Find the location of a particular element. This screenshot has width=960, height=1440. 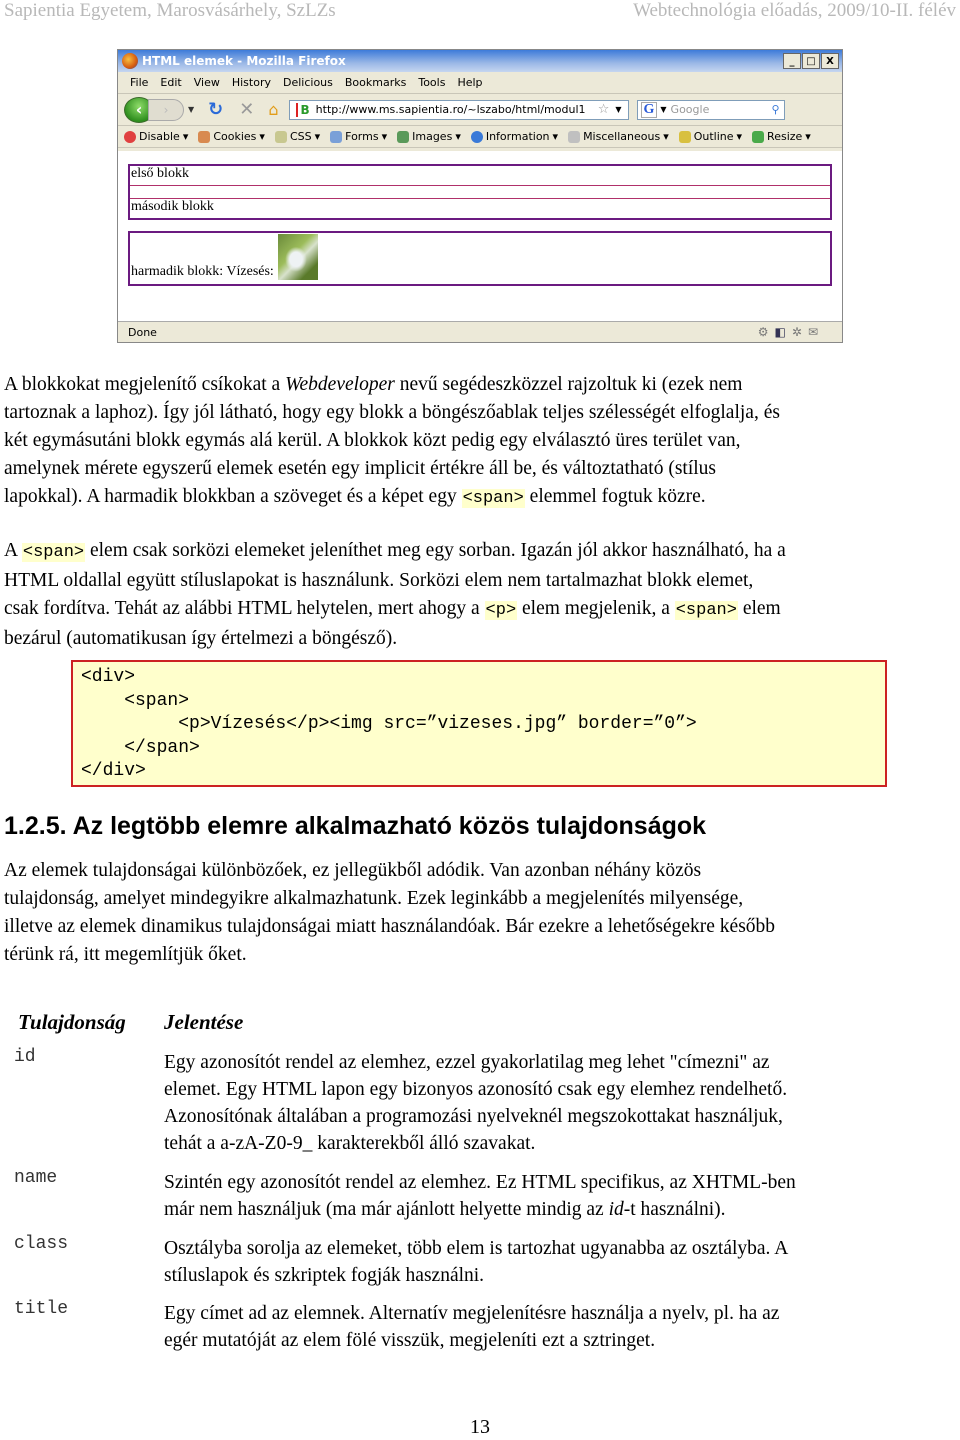

reload-icon: ↻ is located at coordinates (215, 109).